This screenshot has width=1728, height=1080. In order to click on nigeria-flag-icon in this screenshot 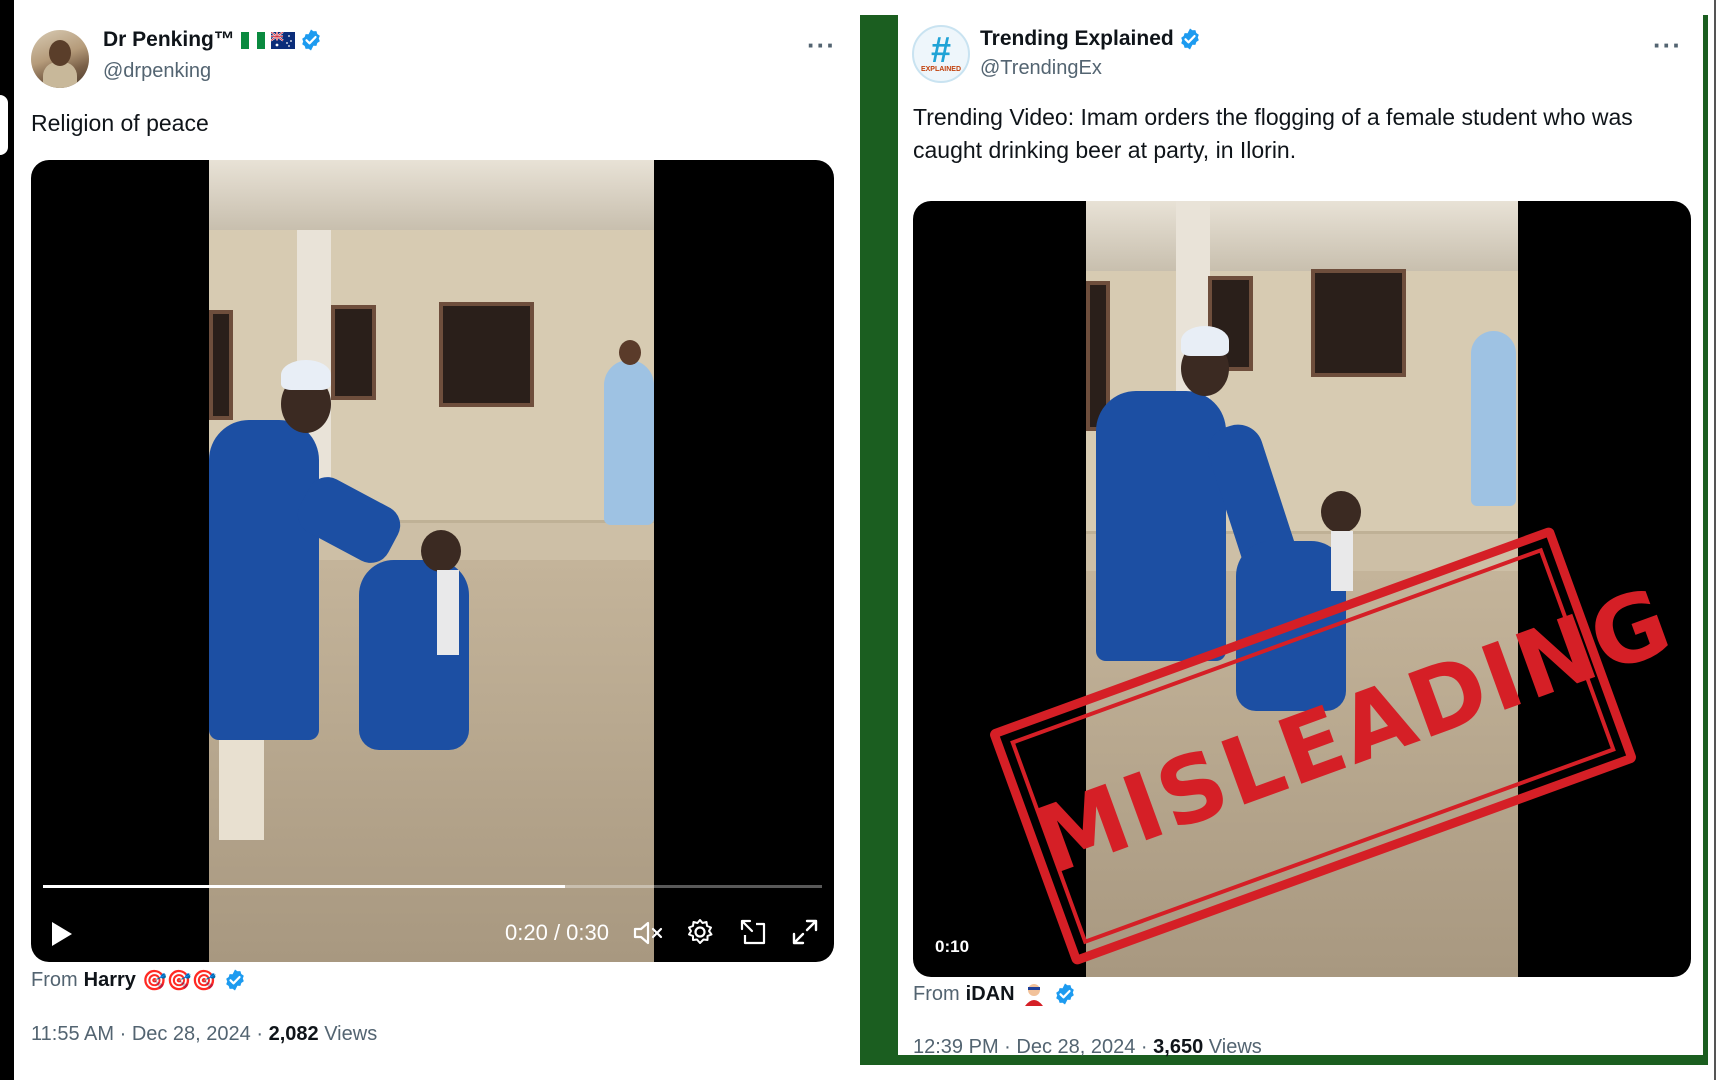, I will do `click(252, 40)`.